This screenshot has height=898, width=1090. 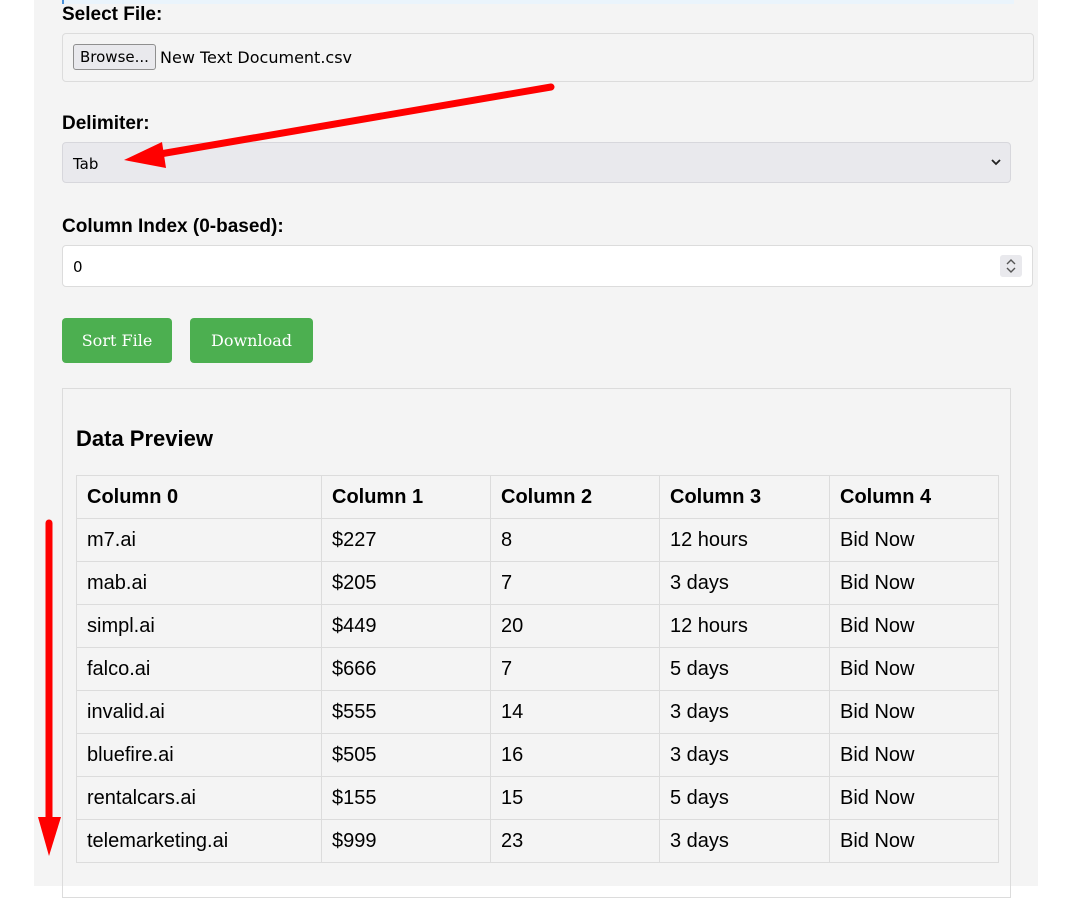 I want to click on table-row: telemarketing.ai $999 23 3 days Bid Now, so click(x=537, y=841).